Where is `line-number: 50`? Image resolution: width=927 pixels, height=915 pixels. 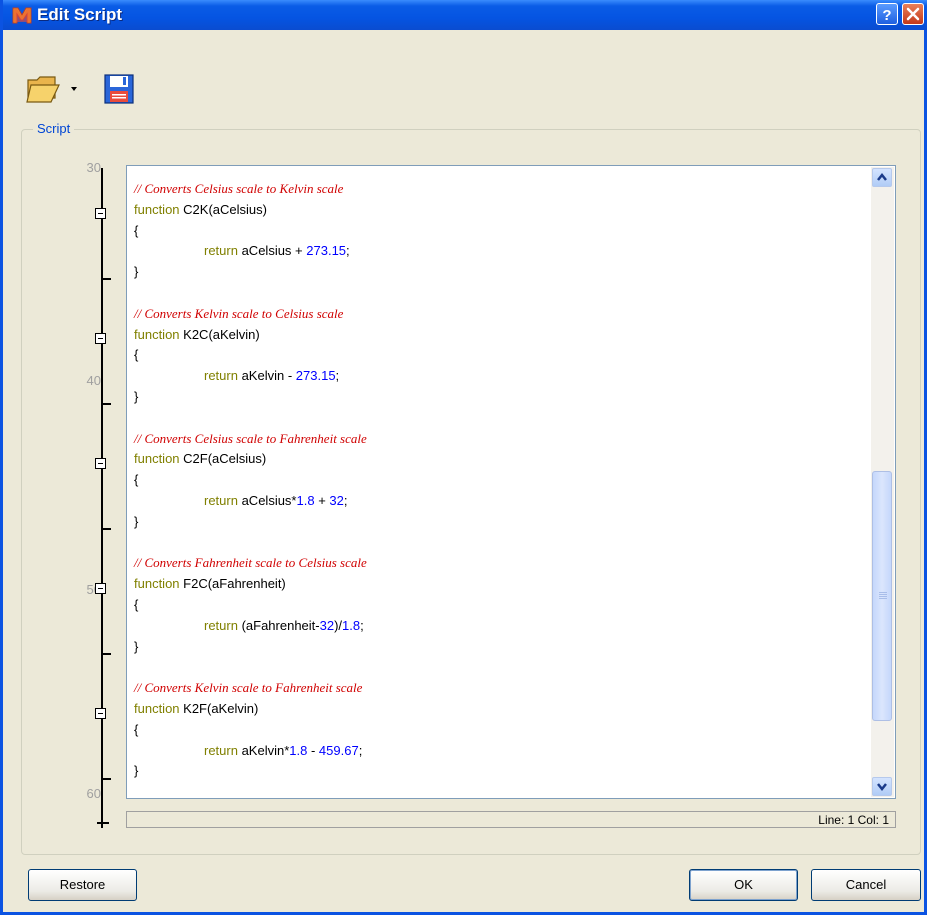 line-number: 50 is located at coordinates (93, 589).